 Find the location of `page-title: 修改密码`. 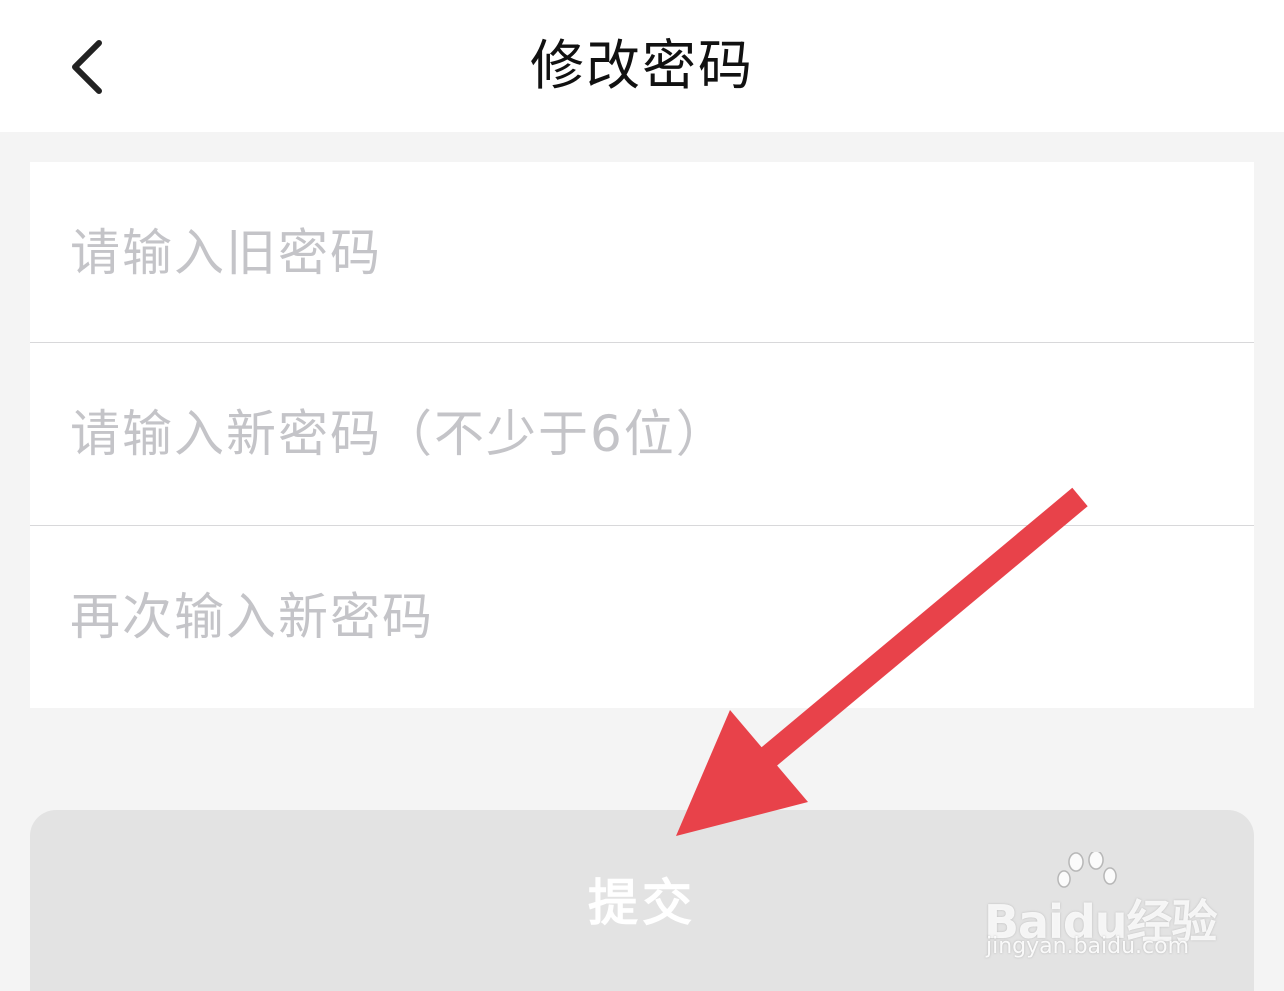

page-title: 修改密码 is located at coordinates (642, 65).